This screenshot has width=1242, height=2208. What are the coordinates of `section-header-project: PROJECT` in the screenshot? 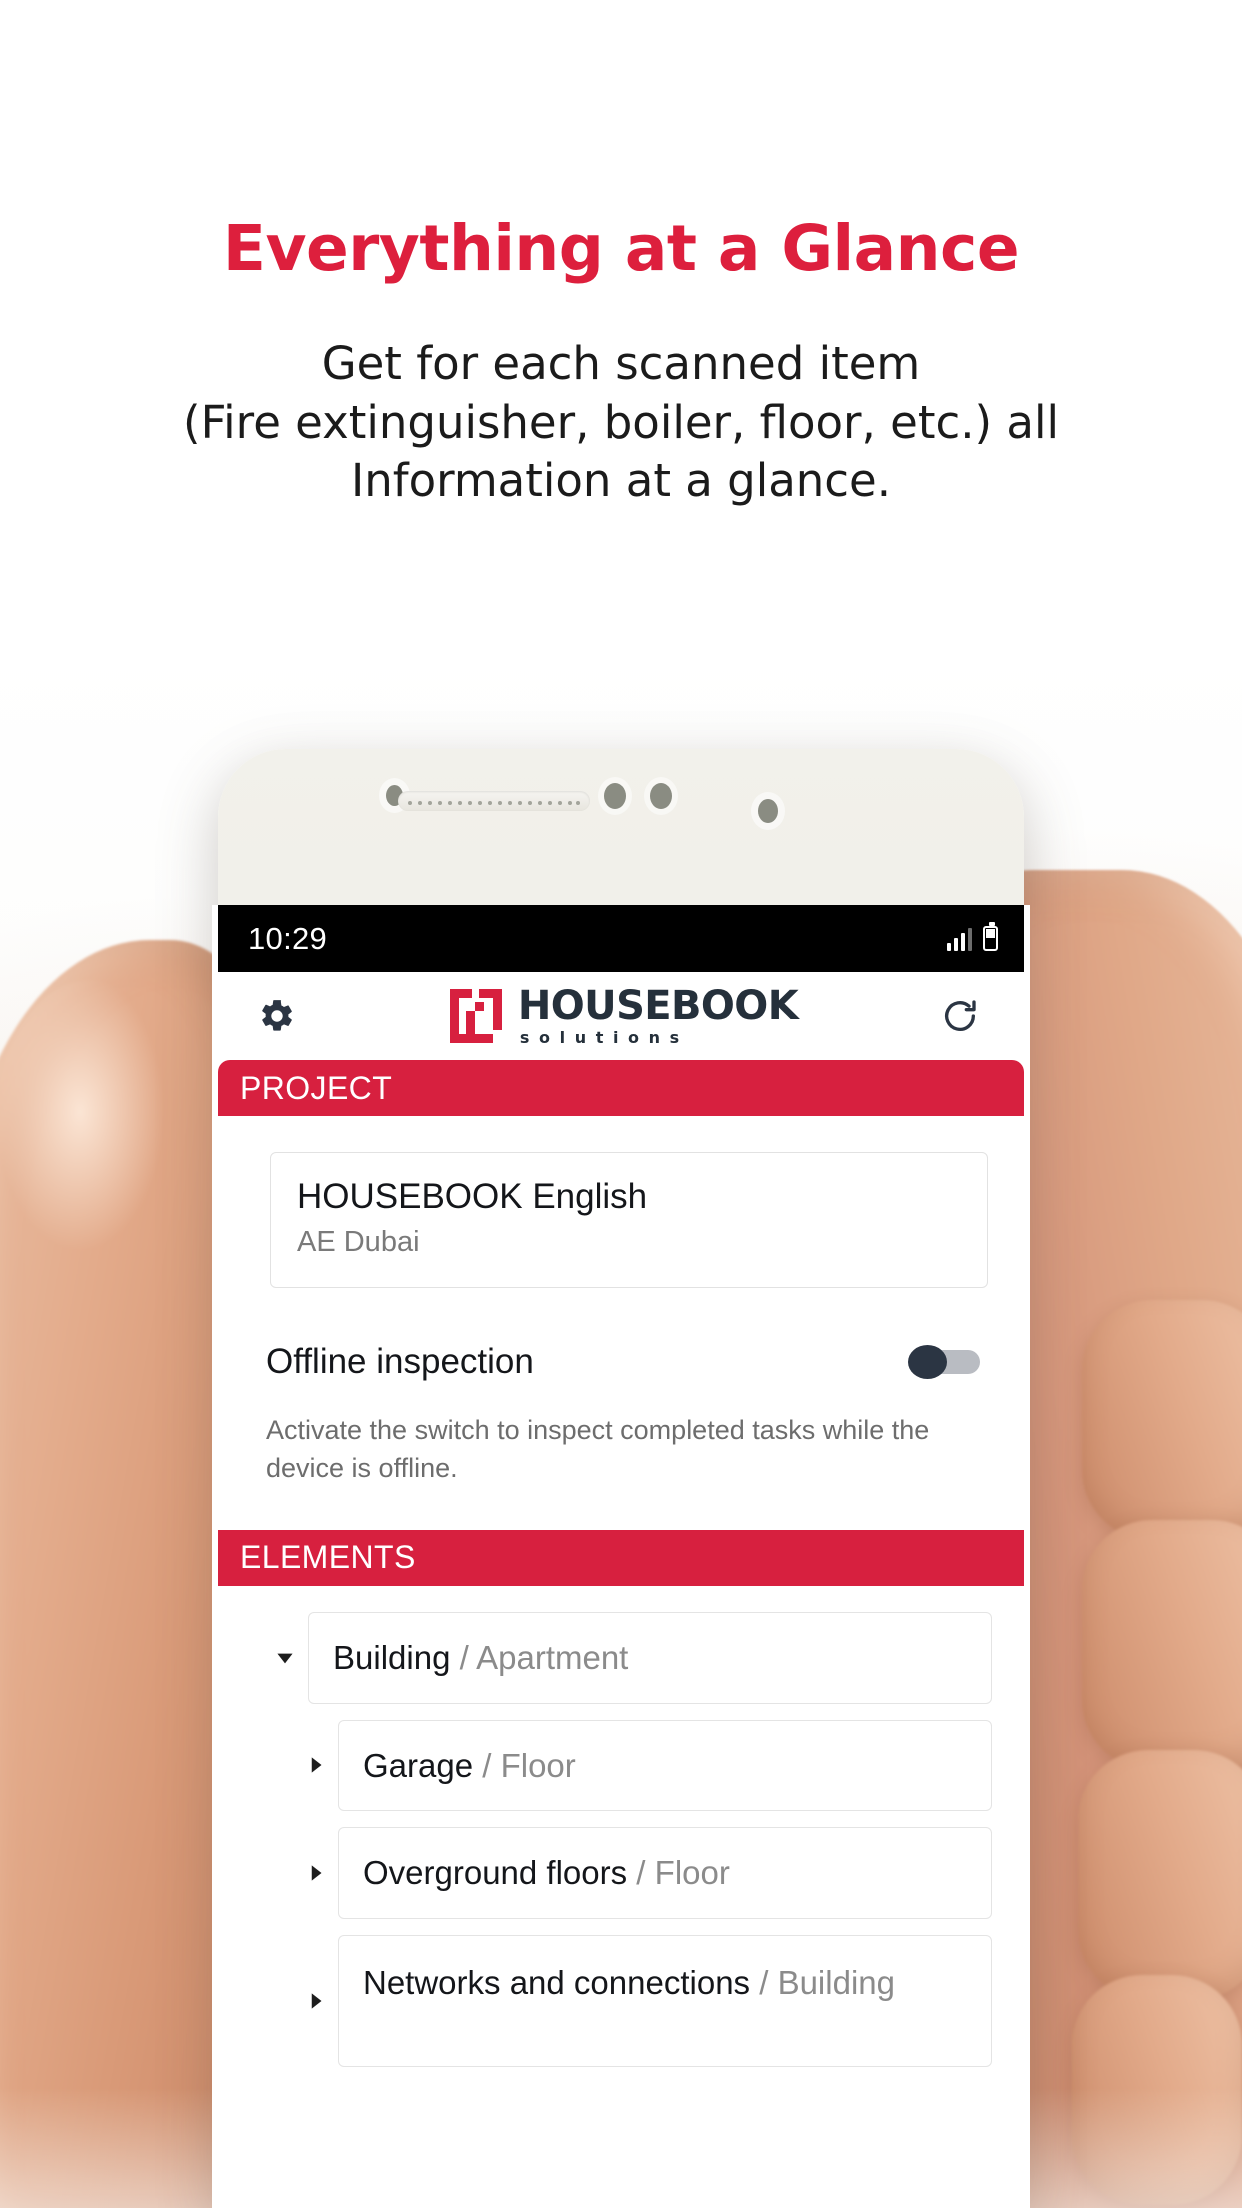 It's located at (621, 1088).